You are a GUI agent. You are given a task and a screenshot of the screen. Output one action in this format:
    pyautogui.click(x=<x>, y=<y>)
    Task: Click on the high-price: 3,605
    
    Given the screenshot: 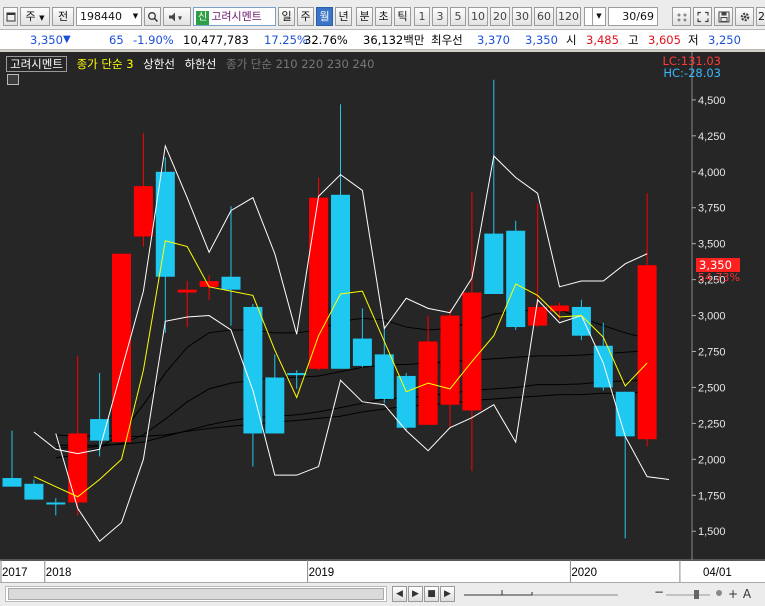 What is the action you would take?
    pyautogui.click(x=664, y=40)
    